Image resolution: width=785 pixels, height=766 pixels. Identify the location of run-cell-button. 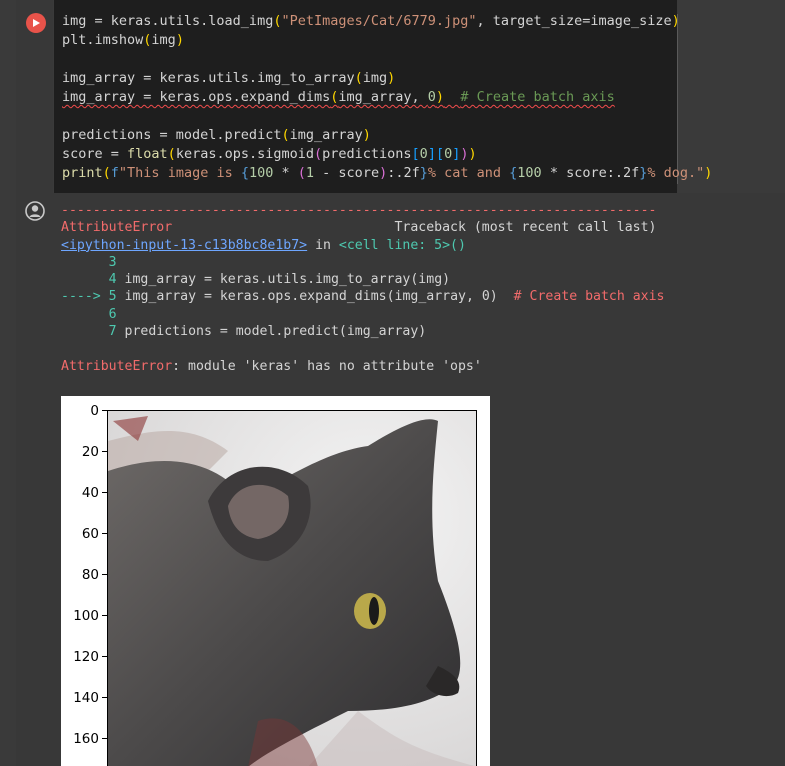
(36, 23).